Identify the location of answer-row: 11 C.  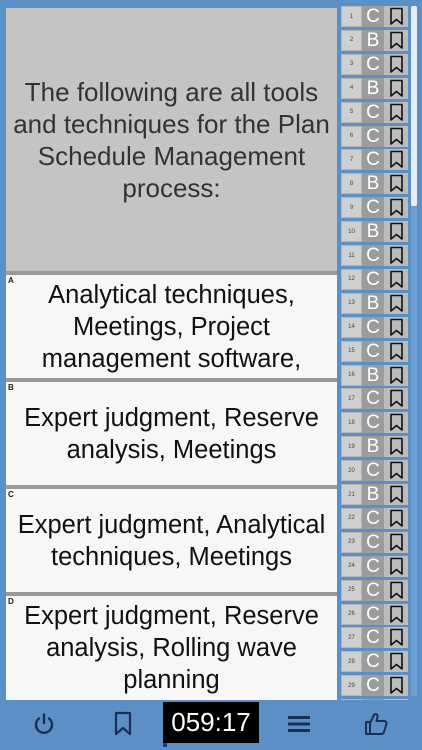
(375, 256).